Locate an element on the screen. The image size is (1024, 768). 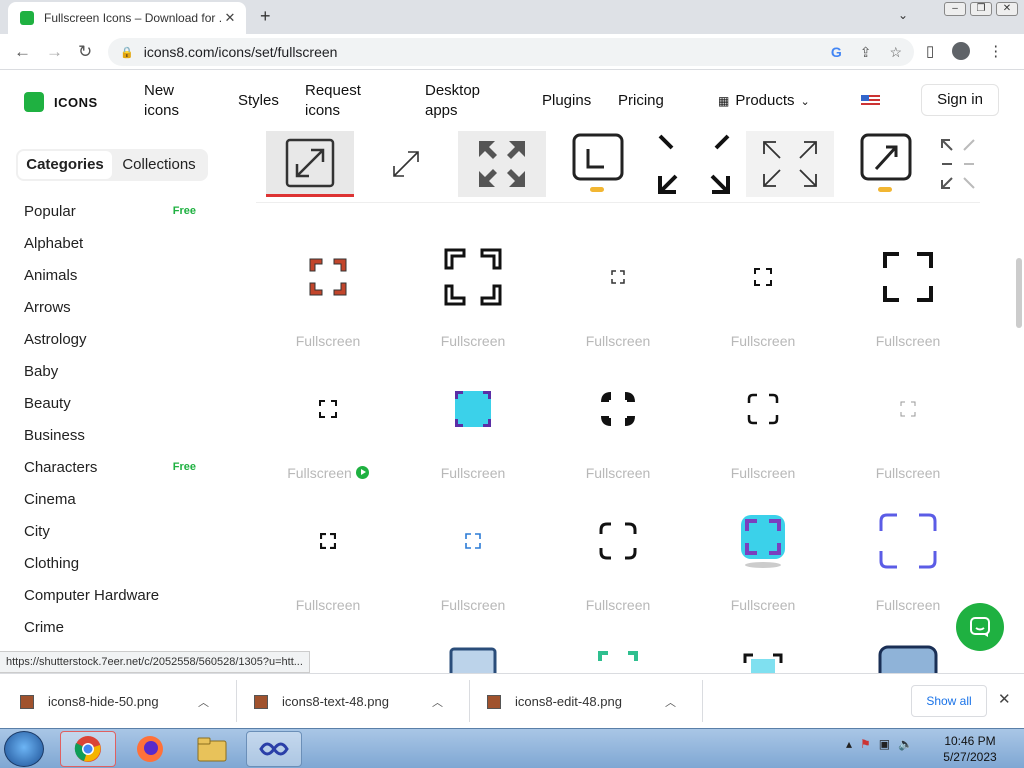
style-arrows-out-icon is located at coordinates (502, 164).